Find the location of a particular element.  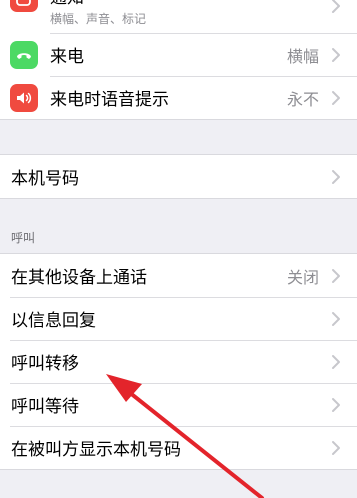

notifications-row: 通知 横幅、声音、标记 is located at coordinates (178, 16).